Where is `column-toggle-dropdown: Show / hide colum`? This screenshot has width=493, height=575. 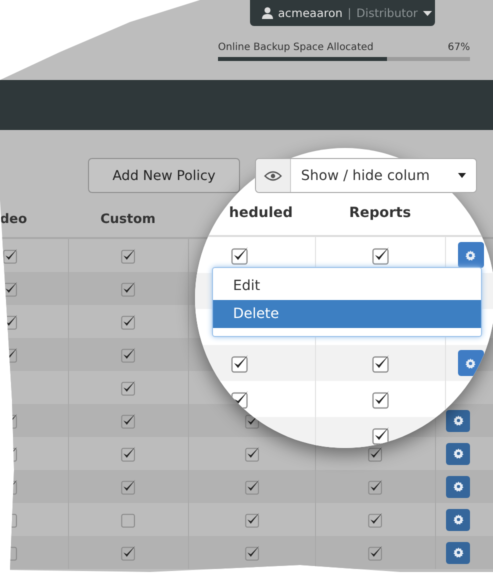
column-toggle-dropdown: Show / hide colum is located at coordinates (366, 175).